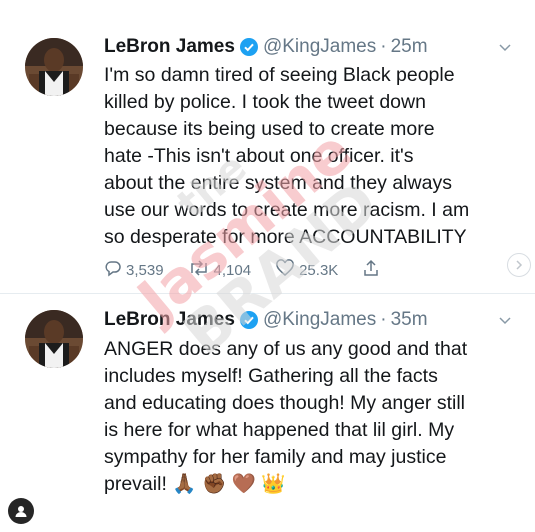 This screenshot has height=532, width=535. Describe the element at coordinates (201, 270) in the screenshot. I see `retweet-icon` at that location.